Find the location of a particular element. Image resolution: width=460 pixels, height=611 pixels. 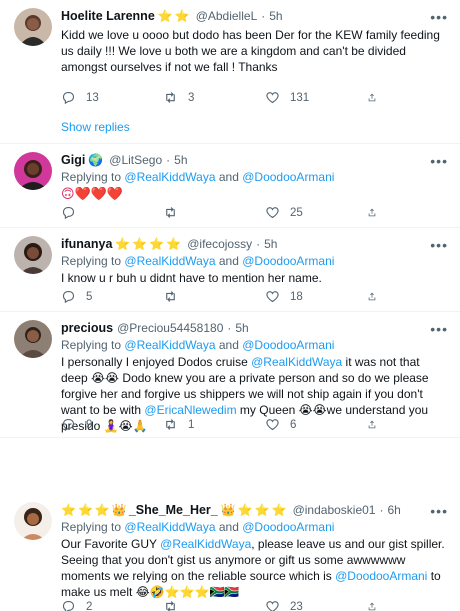

star-emojis: 👑 ⭐ ⭐ ⭐ is located at coordinates (253, 510).